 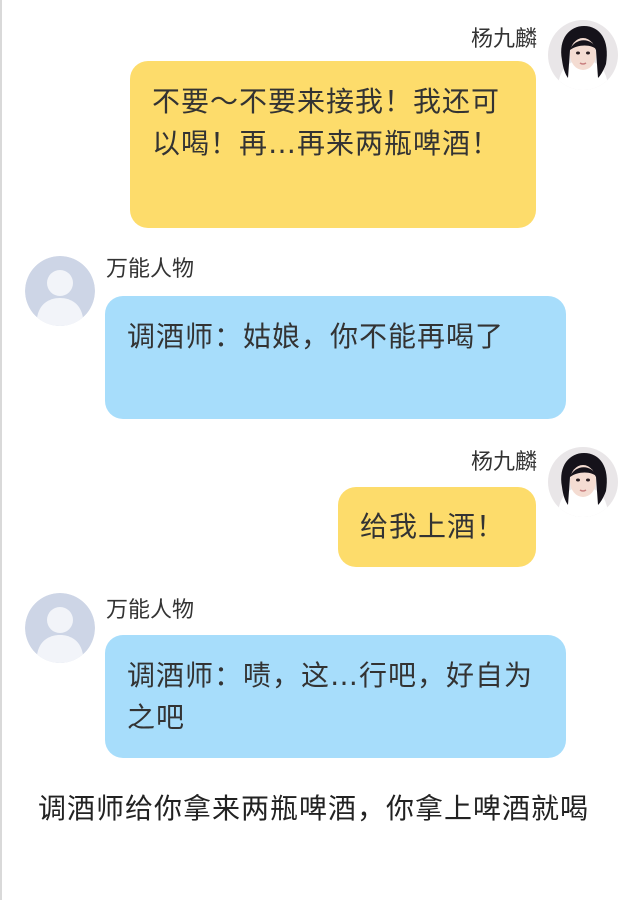 What do you see at coordinates (333, 144) in the screenshot?
I see `user-message-bubble: 不要～不要来接我！我还可以喝！再…再来两瓶啤酒！` at bounding box center [333, 144].